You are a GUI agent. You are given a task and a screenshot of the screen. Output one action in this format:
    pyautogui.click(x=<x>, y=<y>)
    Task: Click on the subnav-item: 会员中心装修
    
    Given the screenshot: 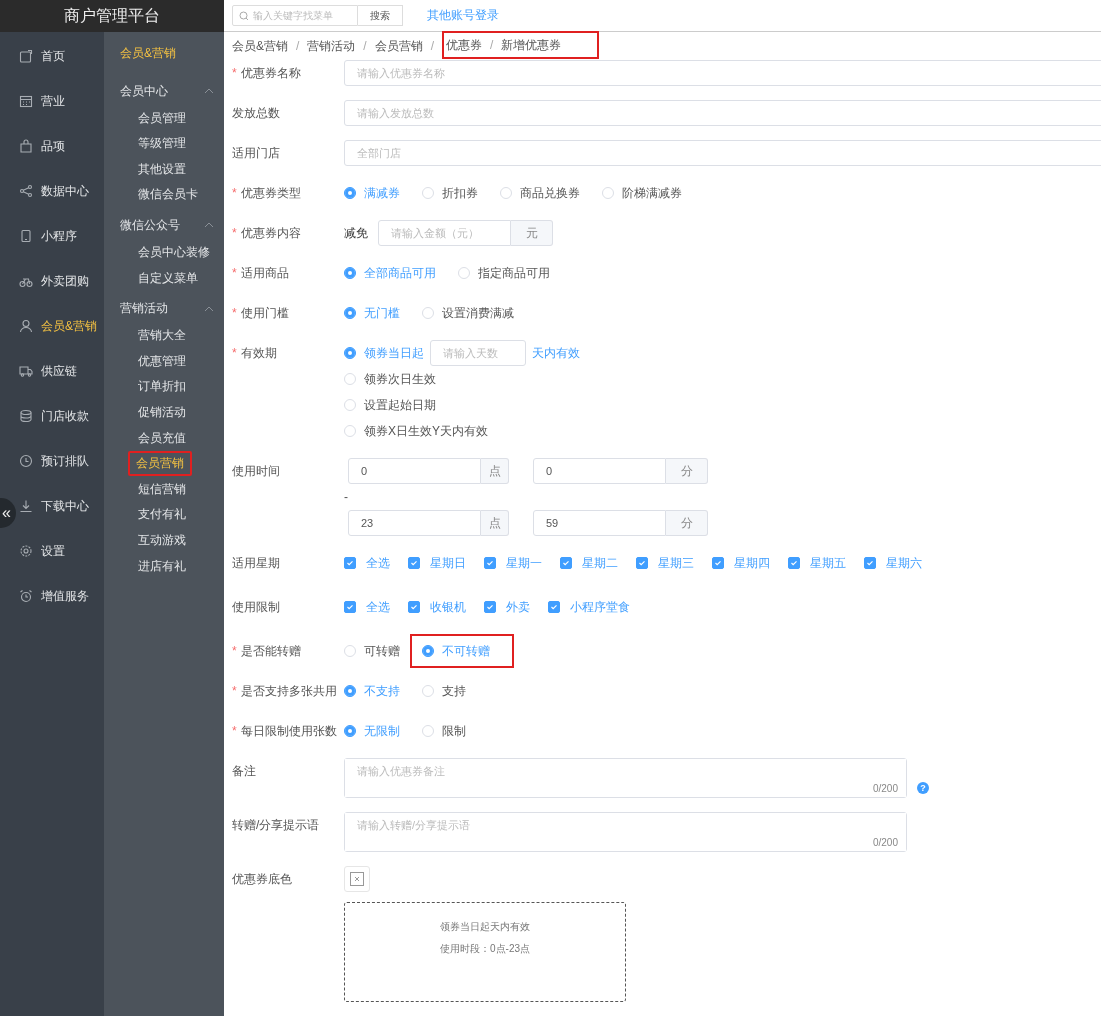 What is the action you would take?
    pyautogui.click(x=174, y=252)
    